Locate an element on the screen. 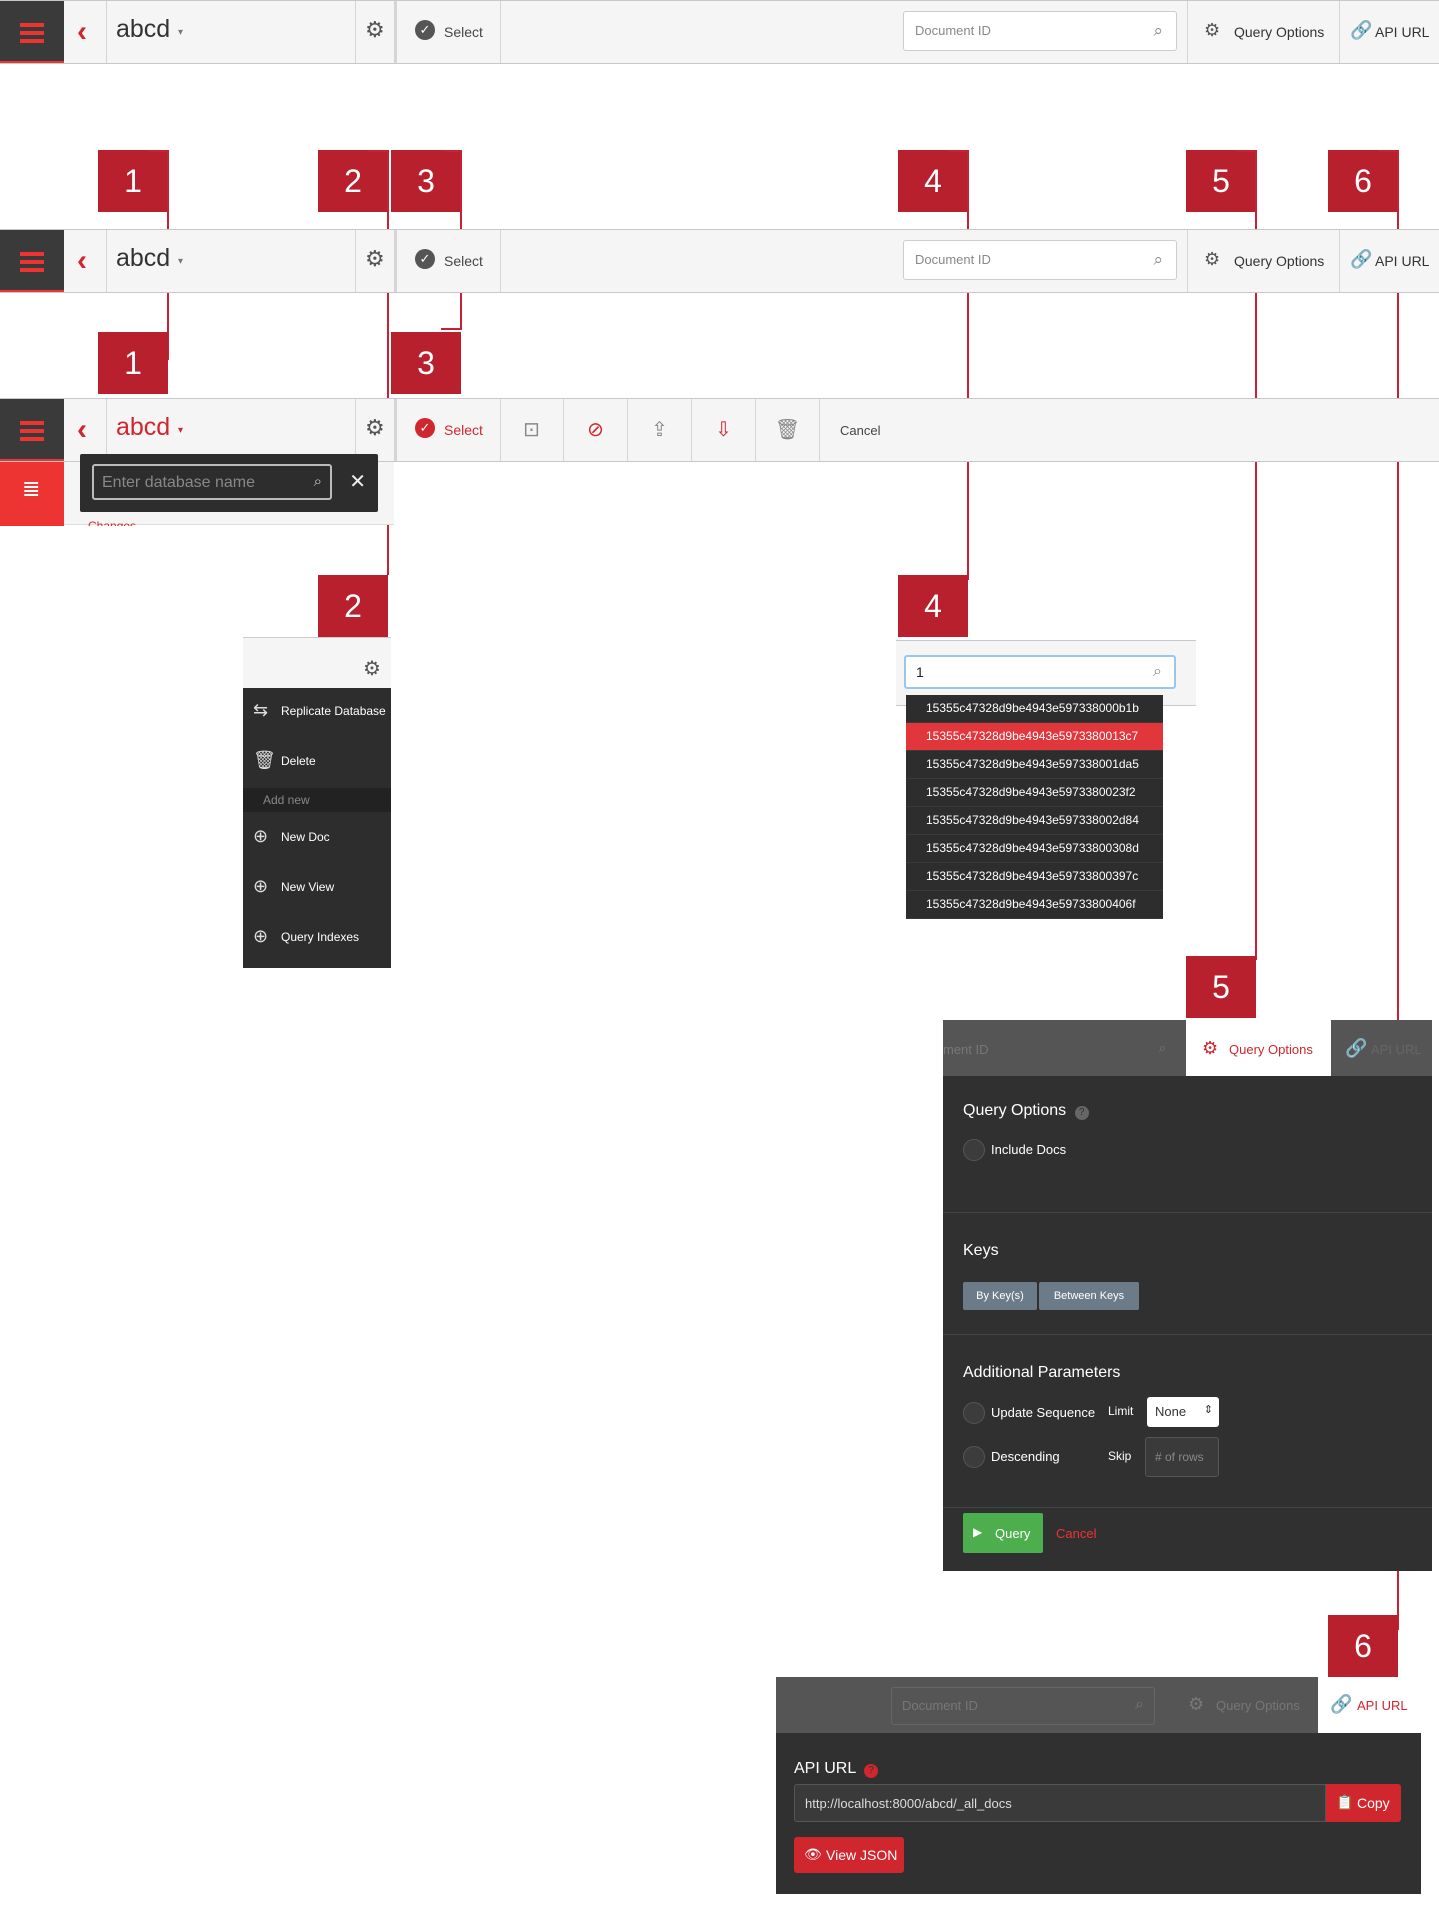 The width and height of the screenshot is (1439, 1913). select-all-button: ⊡ is located at coordinates (532, 430).